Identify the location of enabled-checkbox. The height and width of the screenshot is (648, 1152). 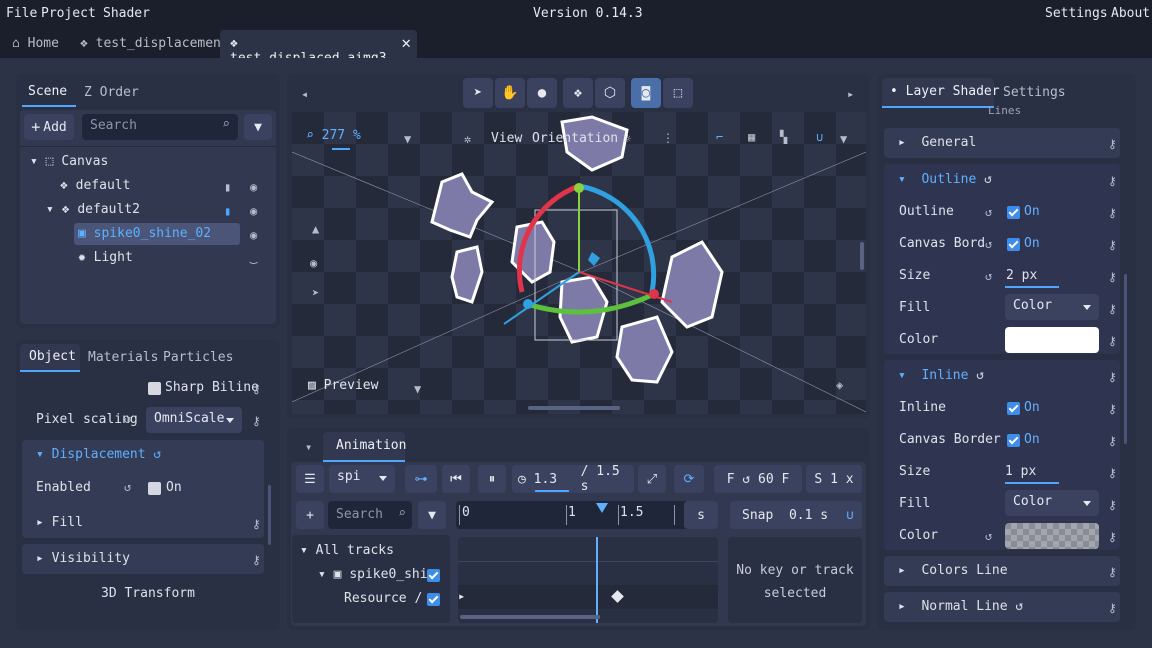
(154, 488).